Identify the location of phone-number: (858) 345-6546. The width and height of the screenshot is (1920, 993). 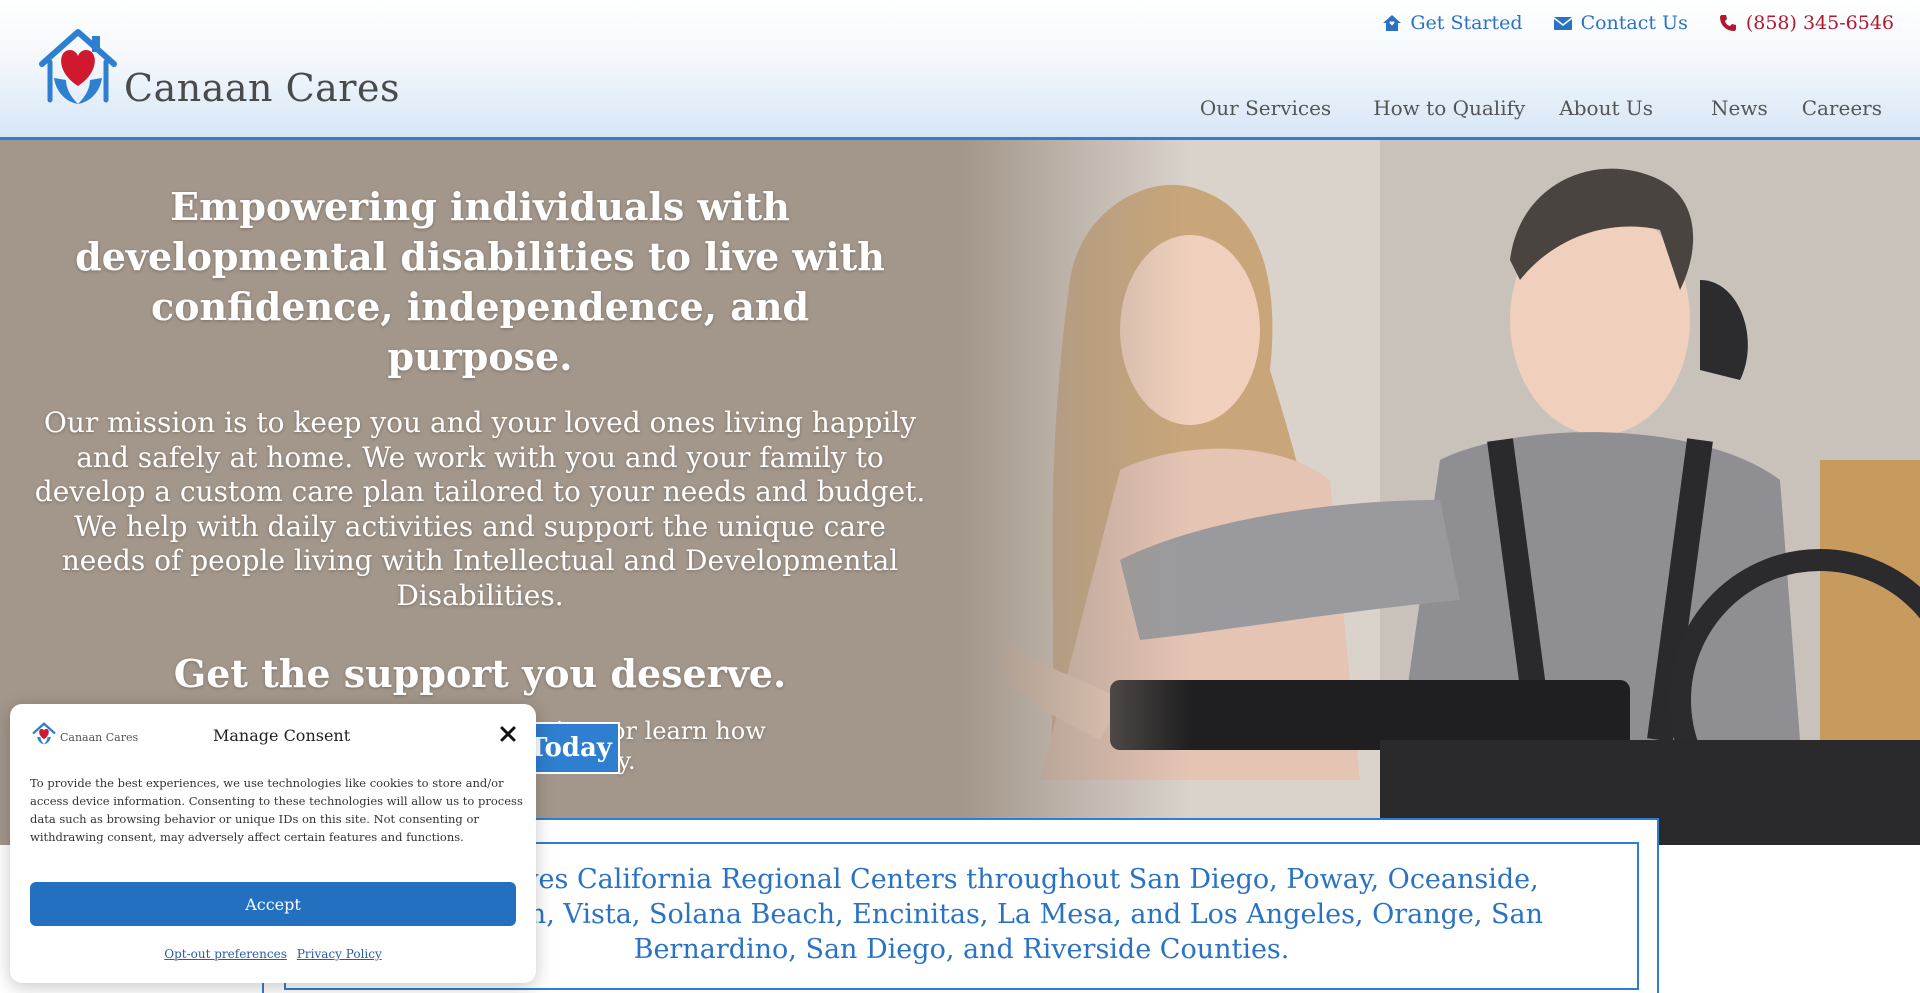
(1819, 23).